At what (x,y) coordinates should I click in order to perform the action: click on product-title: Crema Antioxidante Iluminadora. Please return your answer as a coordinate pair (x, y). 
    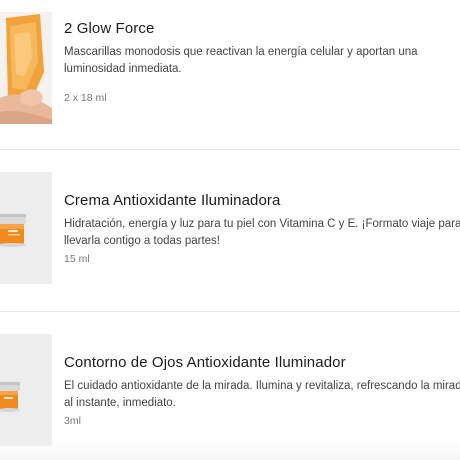
    Looking at the image, I should click on (172, 200).